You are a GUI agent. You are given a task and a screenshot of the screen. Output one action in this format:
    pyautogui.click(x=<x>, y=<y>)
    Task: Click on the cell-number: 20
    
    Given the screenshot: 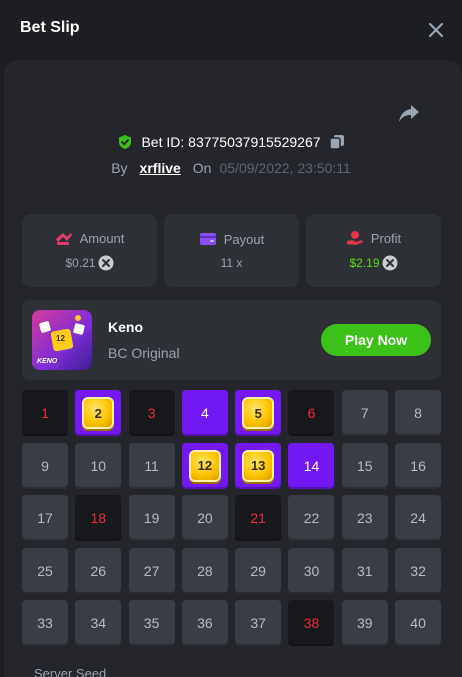 What is the action you would take?
    pyautogui.click(x=205, y=518)
    